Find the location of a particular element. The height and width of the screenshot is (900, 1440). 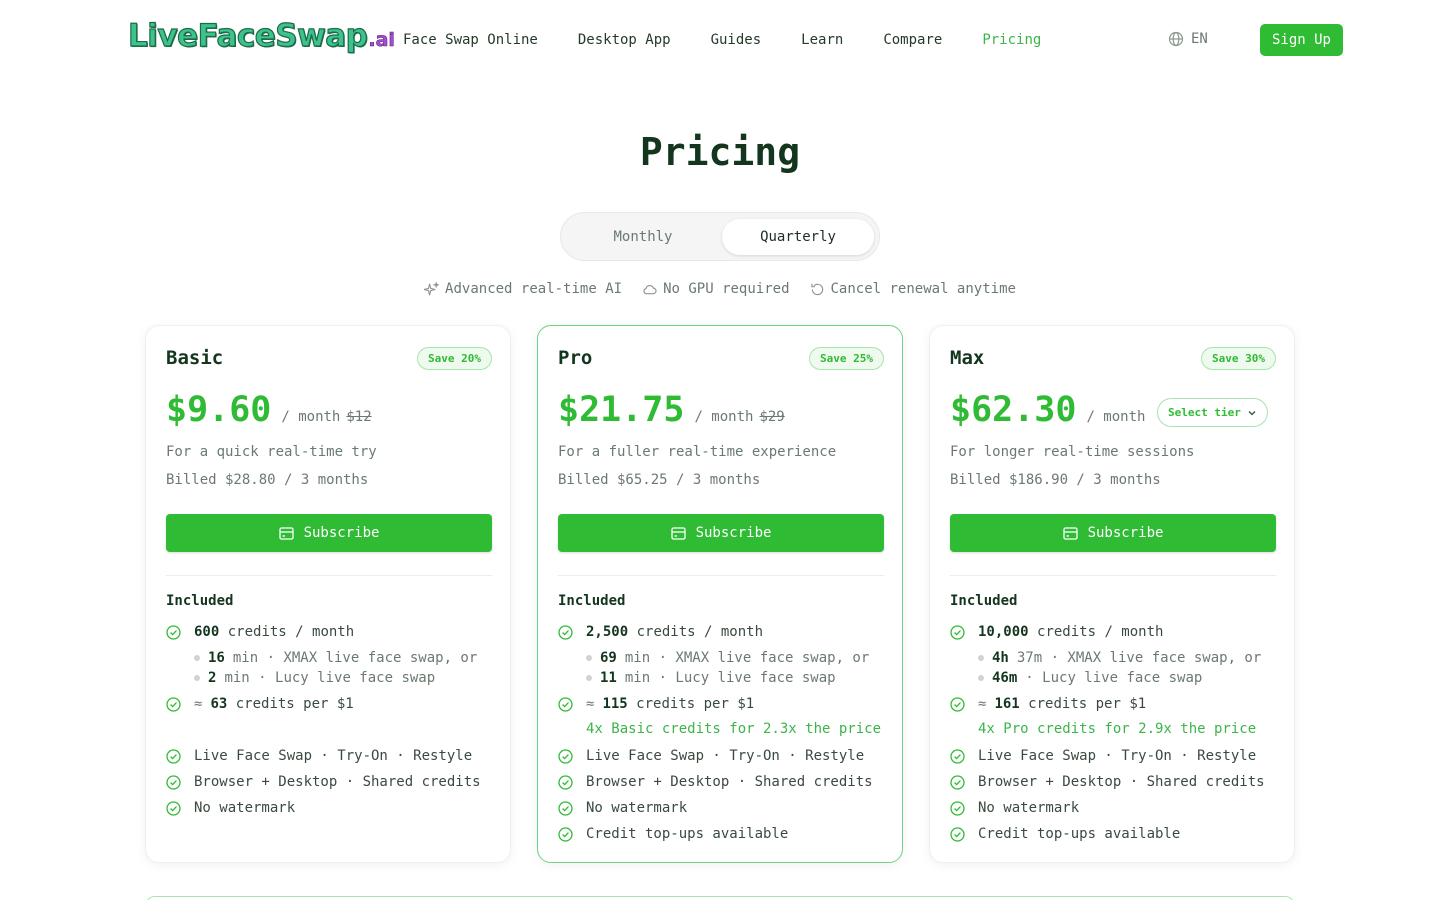

usage-xmax-text: 37m · XMAX live face swap, or is located at coordinates (1139, 658).